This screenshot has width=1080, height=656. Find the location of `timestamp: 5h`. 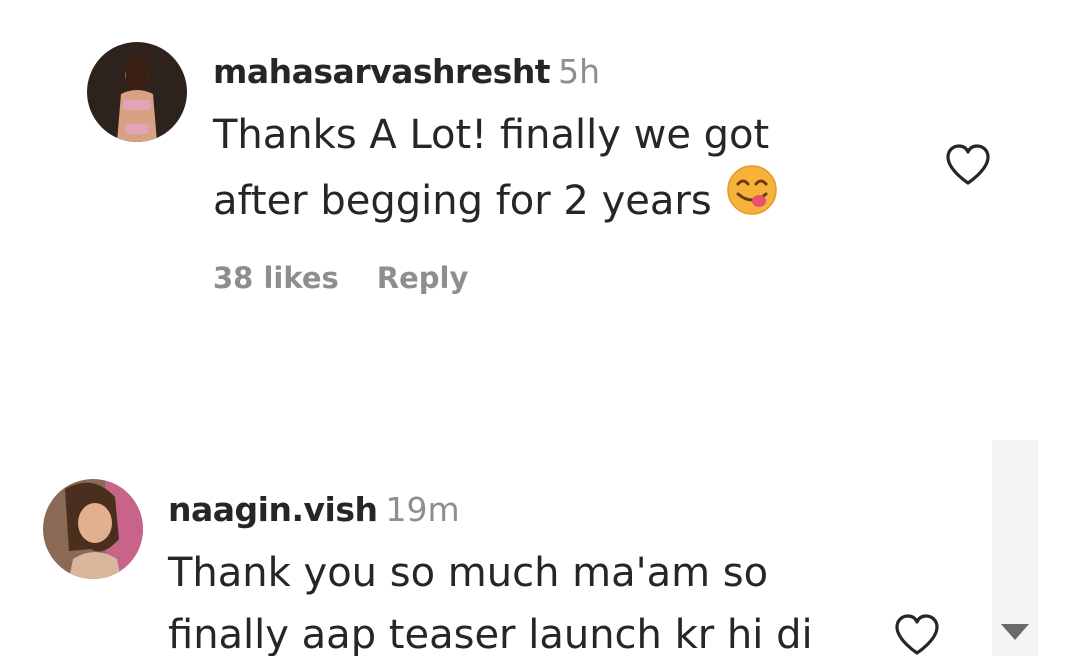

timestamp: 5h is located at coordinates (579, 71).